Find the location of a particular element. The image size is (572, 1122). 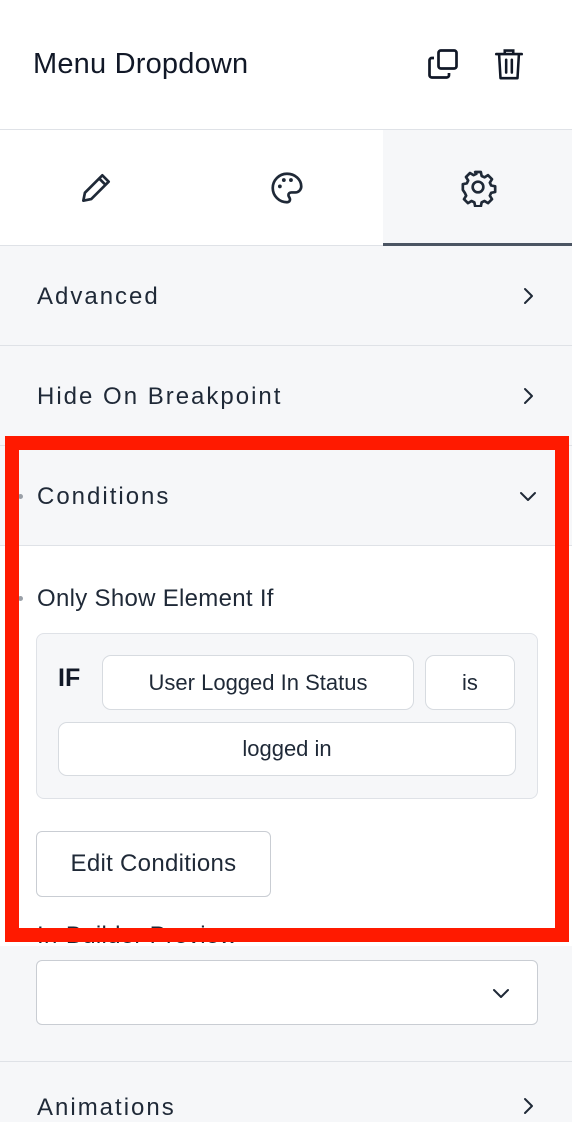

tab-edit is located at coordinates (95, 188).